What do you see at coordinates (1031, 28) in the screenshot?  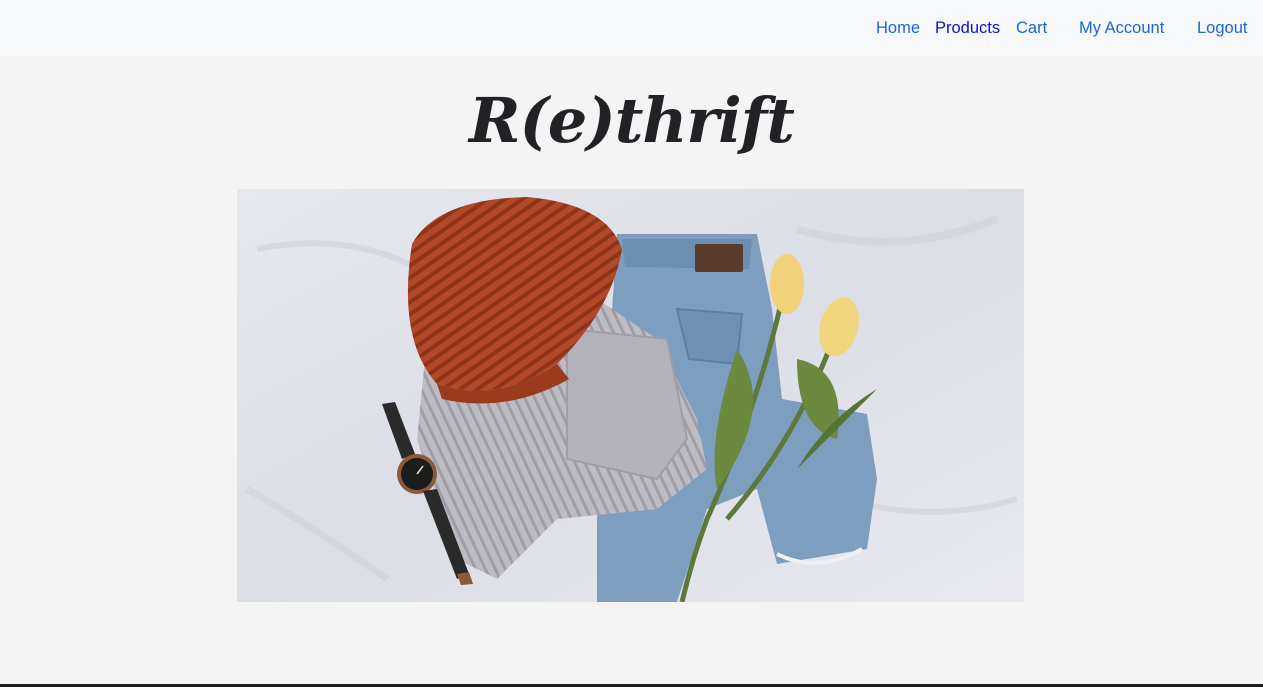 I see `nav-cart-link: Cart` at bounding box center [1031, 28].